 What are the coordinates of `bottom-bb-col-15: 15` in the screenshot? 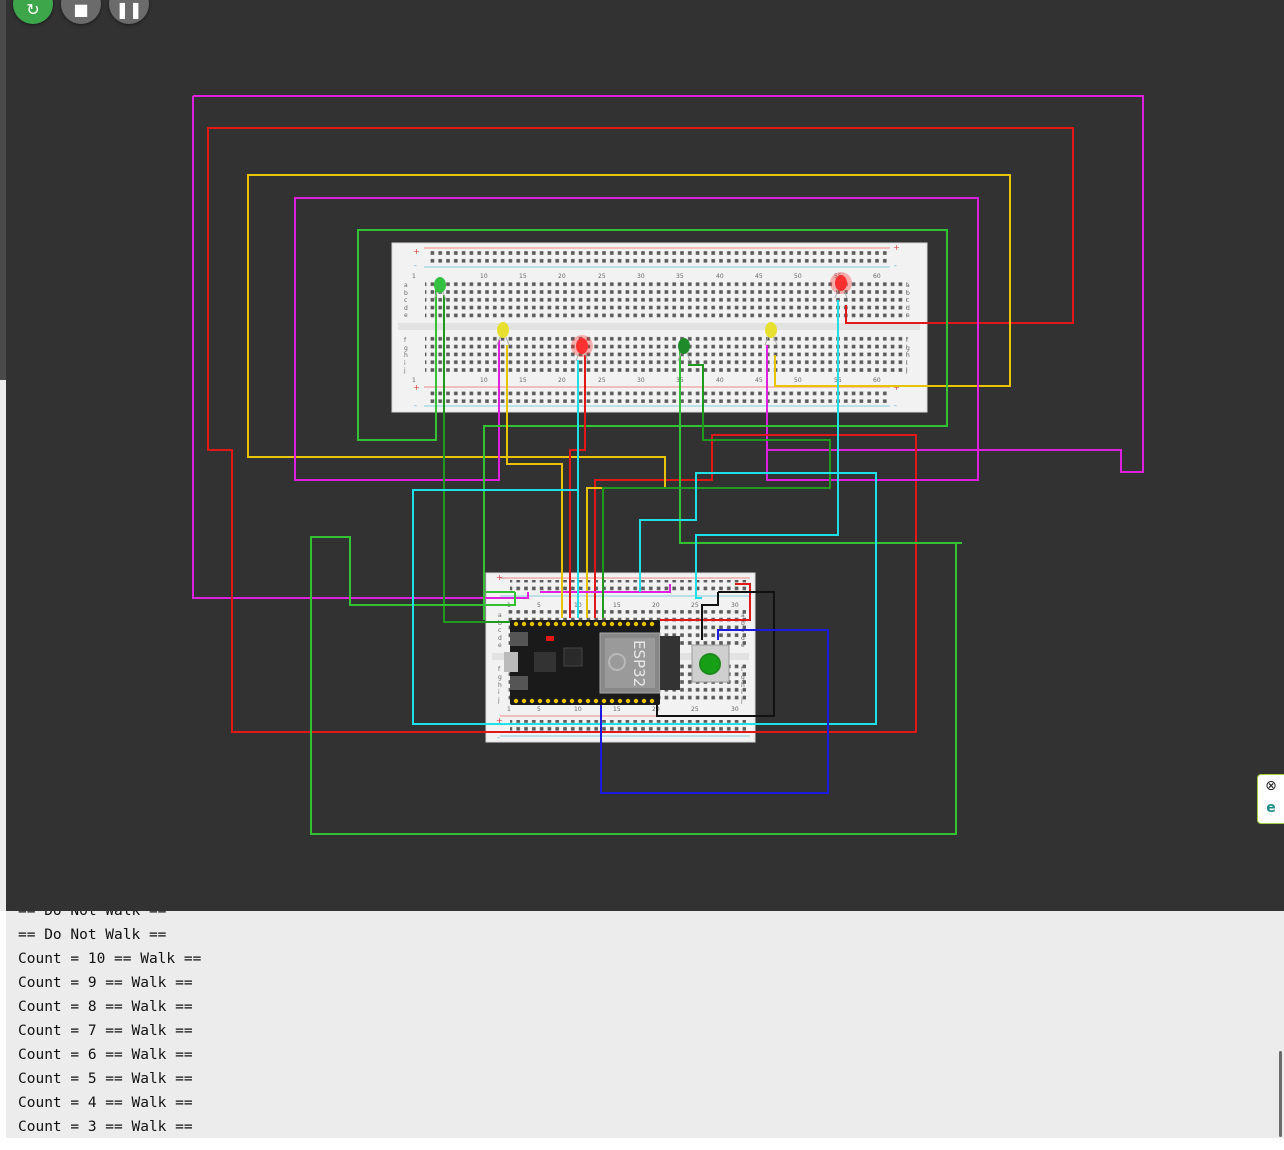 It's located at (617, 605).